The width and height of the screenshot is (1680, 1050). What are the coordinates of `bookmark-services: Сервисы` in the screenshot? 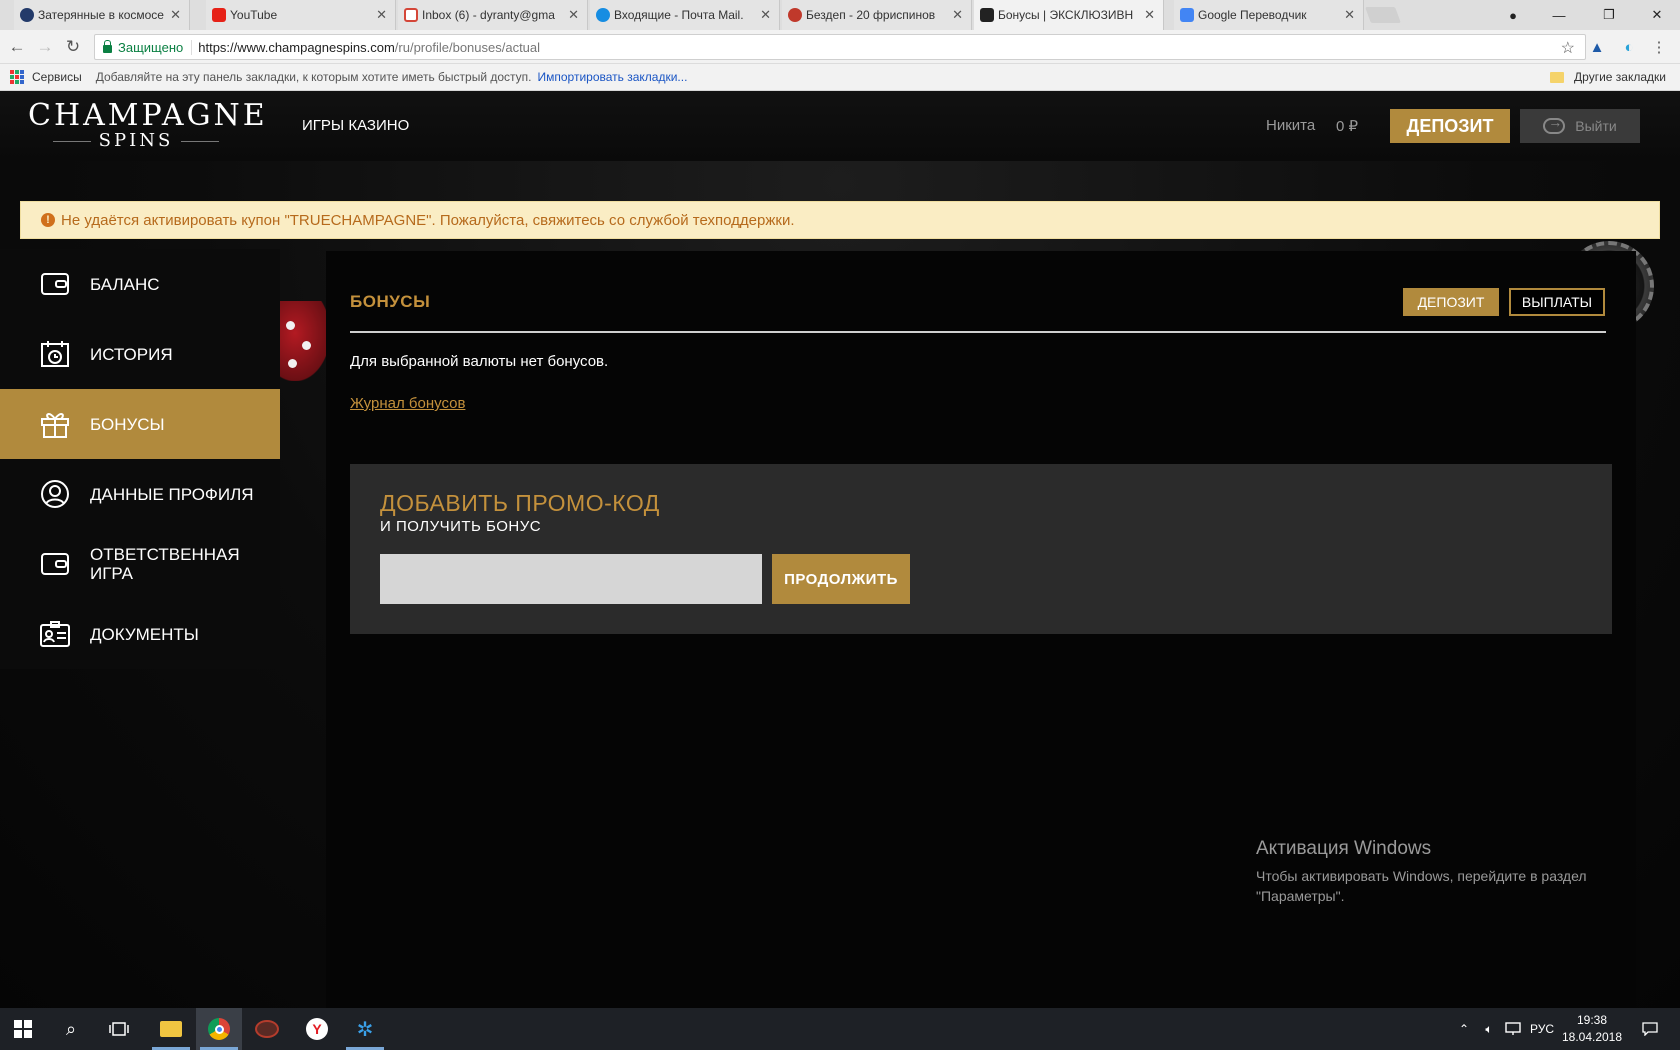 It's located at (57, 77).